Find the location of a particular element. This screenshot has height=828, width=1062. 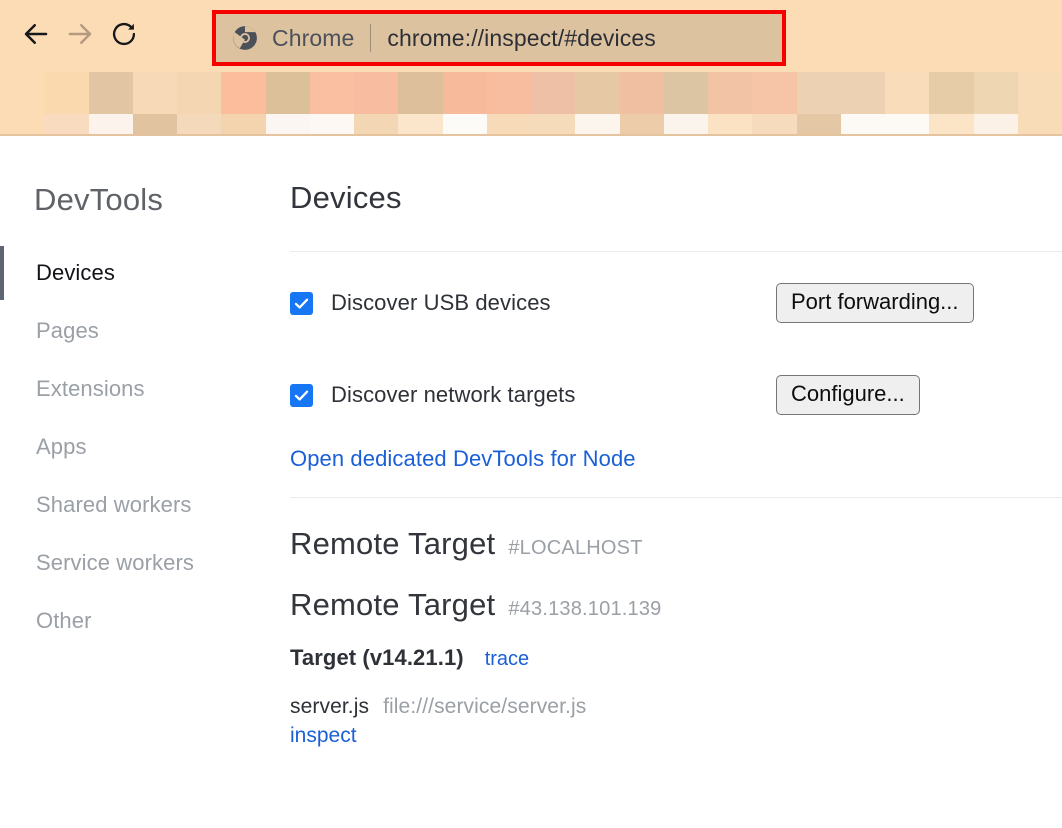

sidebar-item-shared-workers: Shared workers is located at coordinates (144, 505).